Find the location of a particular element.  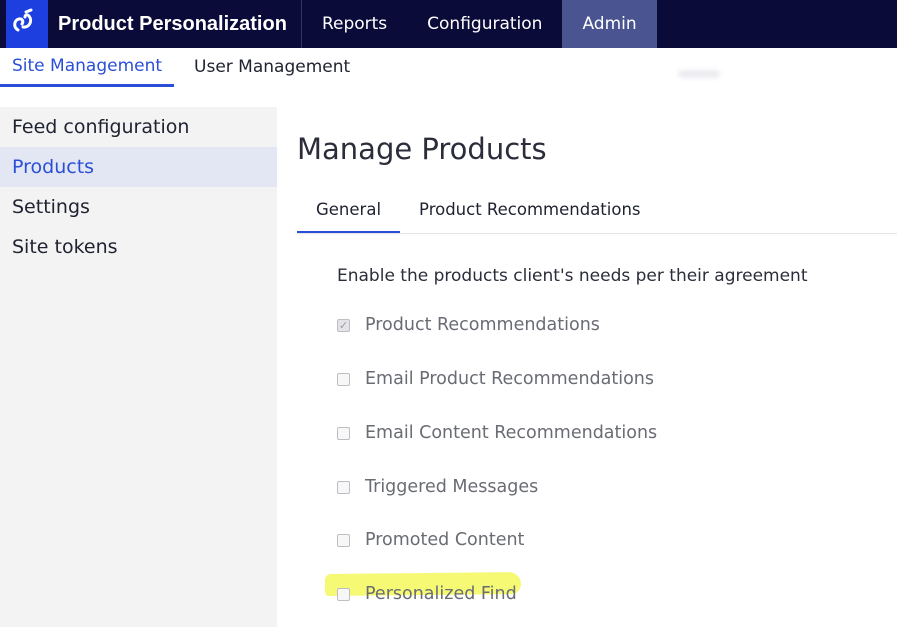

sidebar-item-feed-configuration: Feed configuration is located at coordinates (138, 127).